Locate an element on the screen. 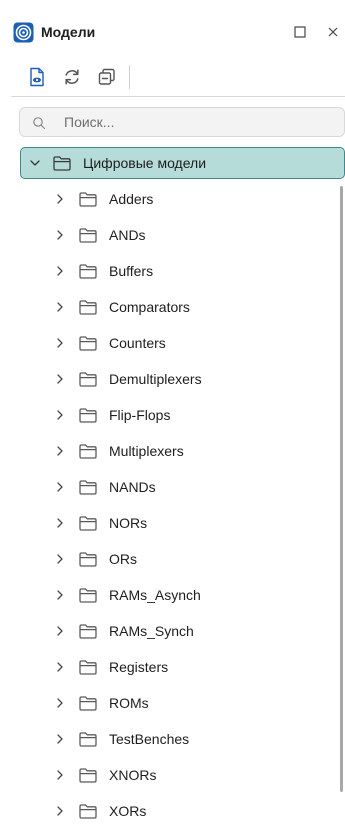  tree-item-label: Adders is located at coordinates (131, 199).